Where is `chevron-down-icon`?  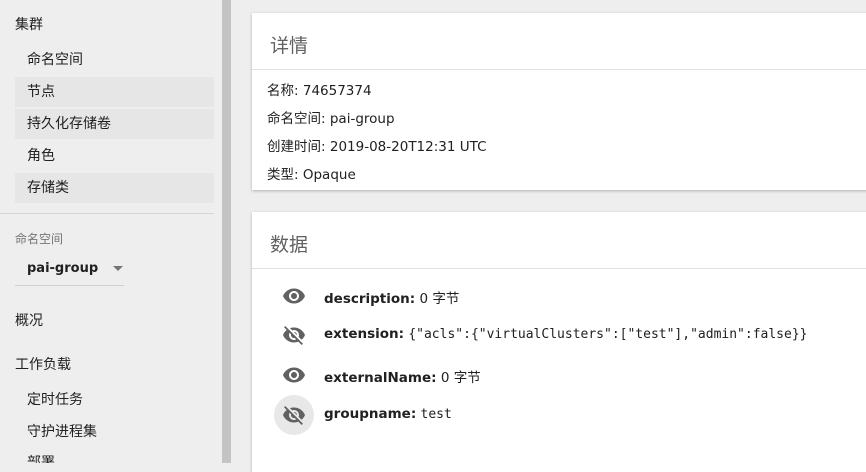
chevron-down-icon is located at coordinates (118, 268).